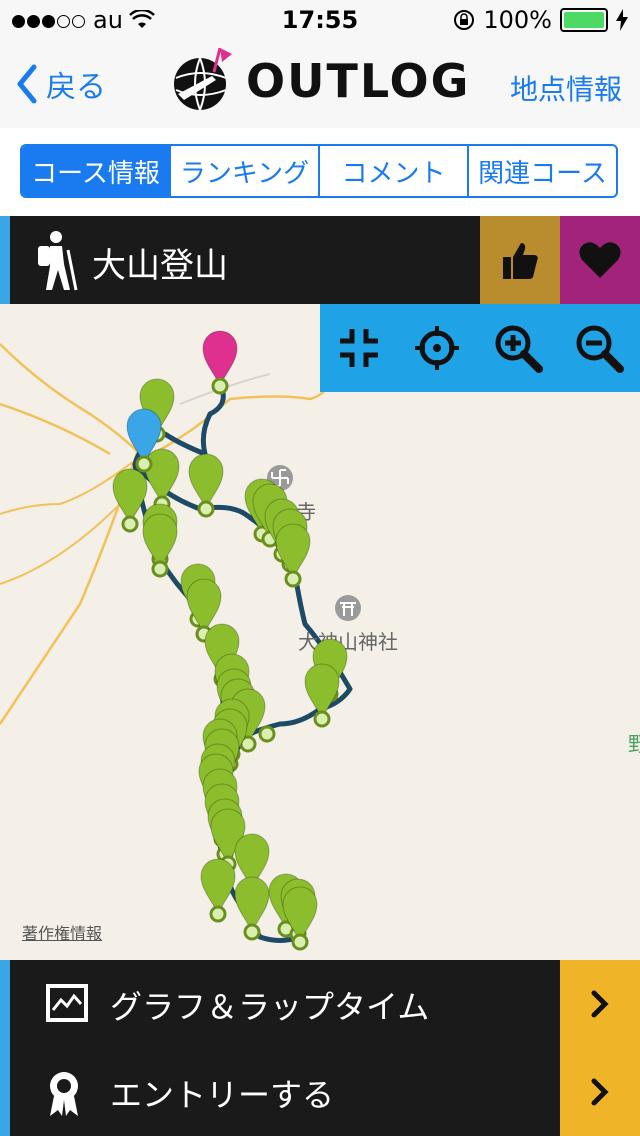 The width and height of the screenshot is (640, 1136). I want to click on globe-logo-icon, so click(203, 79).